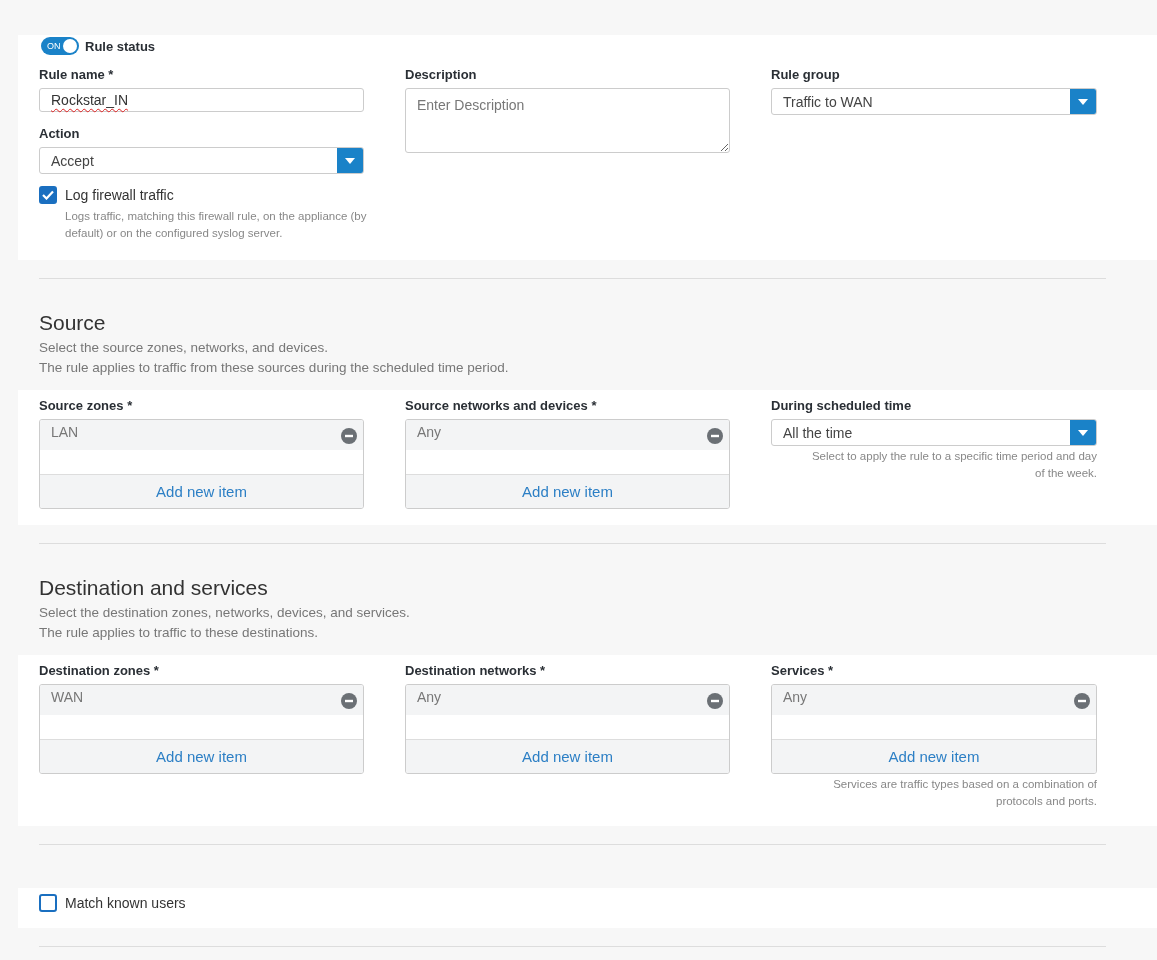 The height and width of the screenshot is (960, 1157). What do you see at coordinates (201, 100) in the screenshot?
I see `rule-name-field: Rockstar_IN` at bounding box center [201, 100].